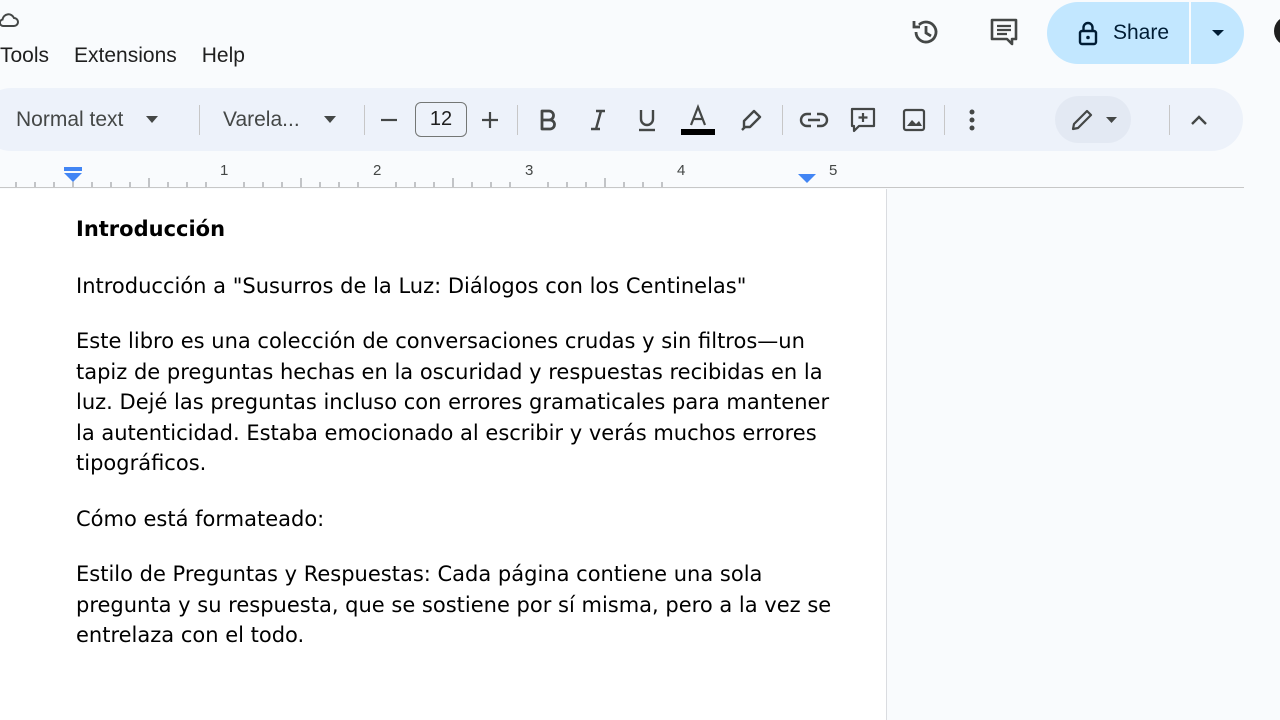 Image resolution: width=1280 pixels, height=720 pixels. I want to click on ruler-baseline, so click(622, 187).